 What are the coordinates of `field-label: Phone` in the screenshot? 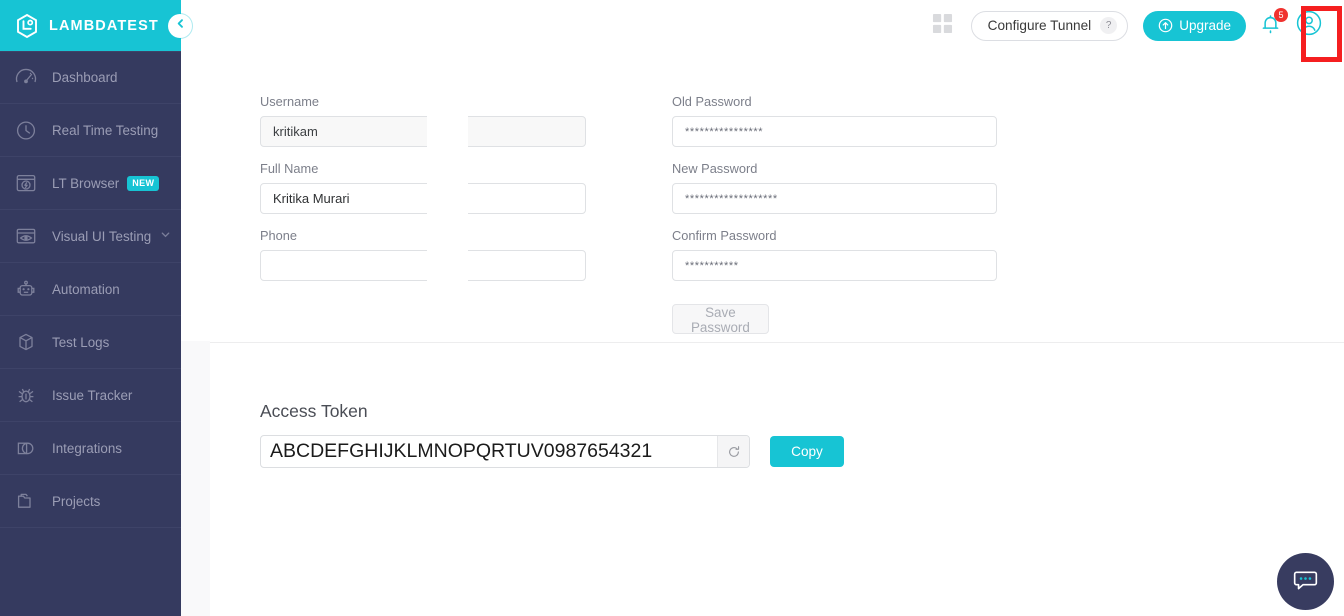 It's located at (279, 235).